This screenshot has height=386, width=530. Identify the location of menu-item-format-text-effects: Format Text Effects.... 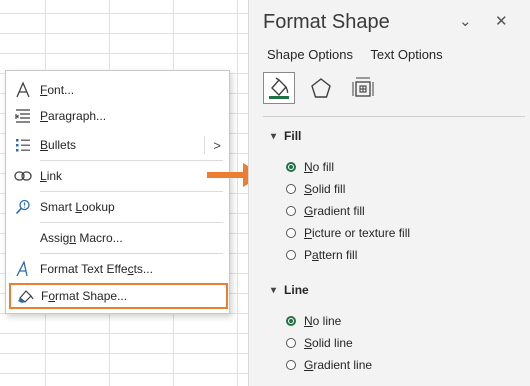
(117, 269).